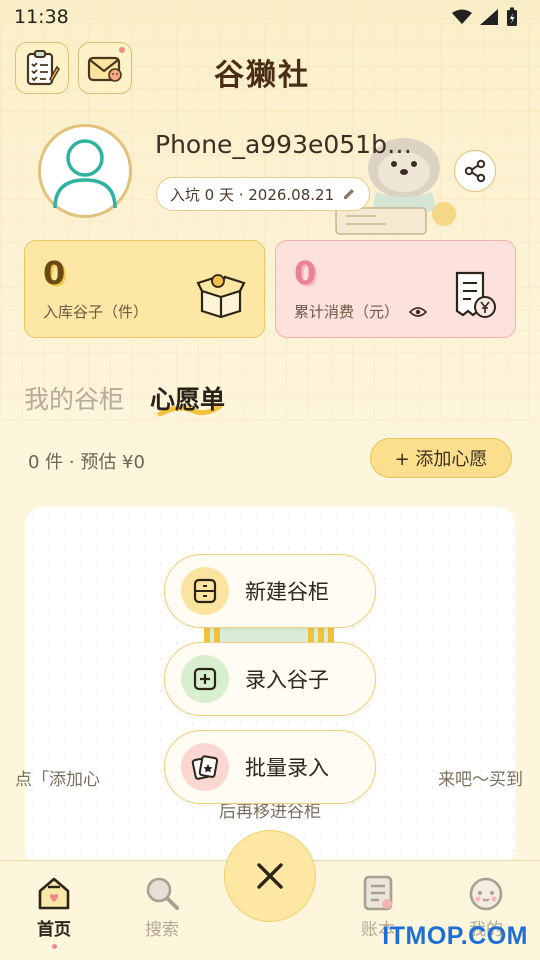  I want to click on eye-icon, so click(418, 312).